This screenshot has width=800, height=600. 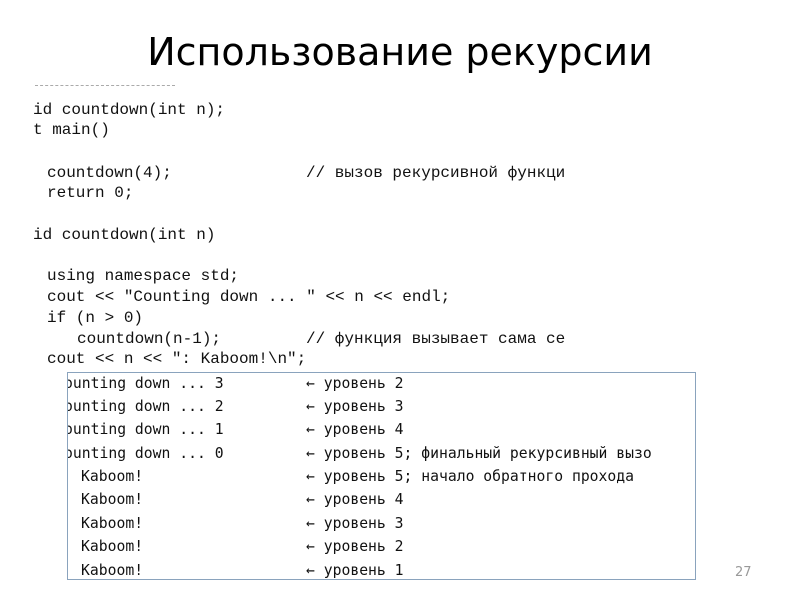 What do you see at coordinates (95, 318) in the screenshot?
I see `code-line: if (n > 0)` at bounding box center [95, 318].